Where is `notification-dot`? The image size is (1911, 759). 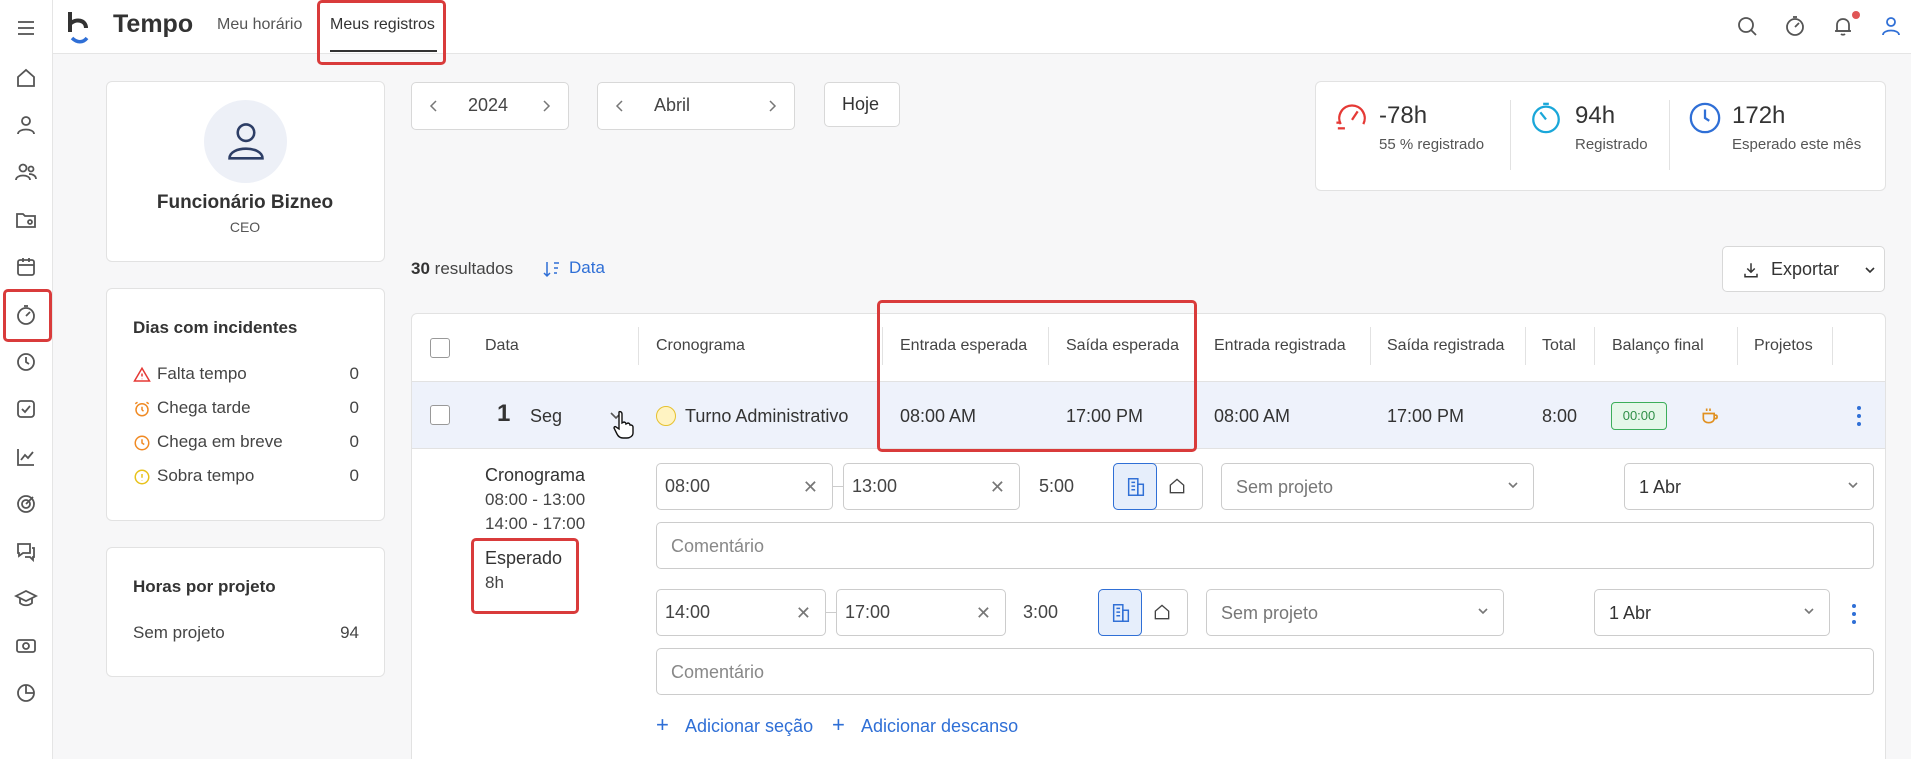 notification-dot is located at coordinates (1856, 15).